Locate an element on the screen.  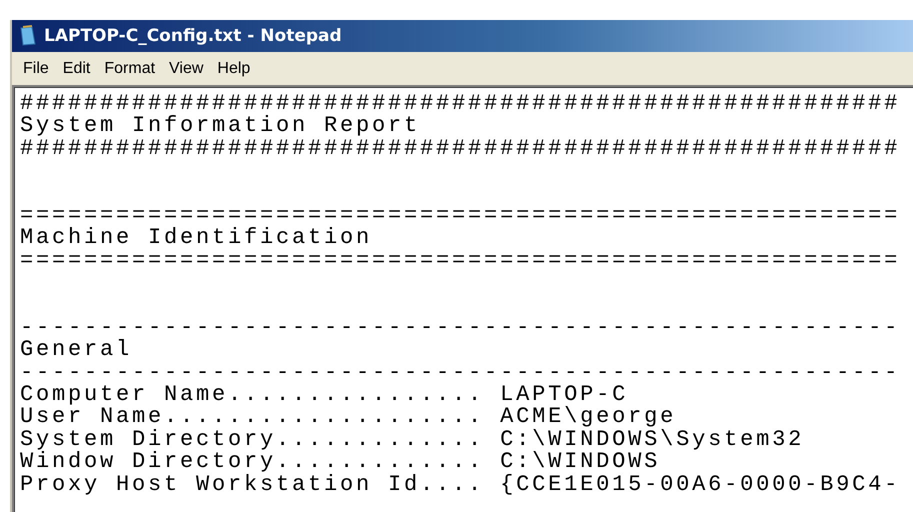
menu-item: View is located at coordinates (186, 69).